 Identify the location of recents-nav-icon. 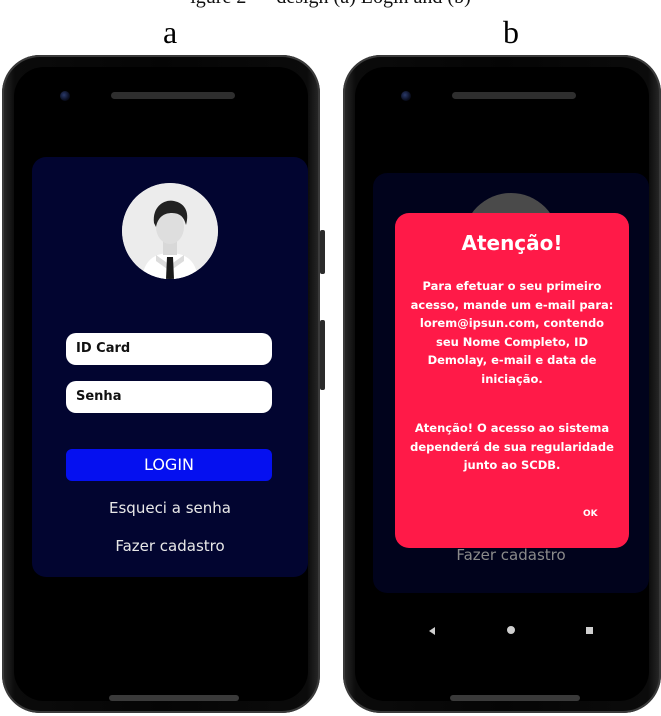
(589, 630).